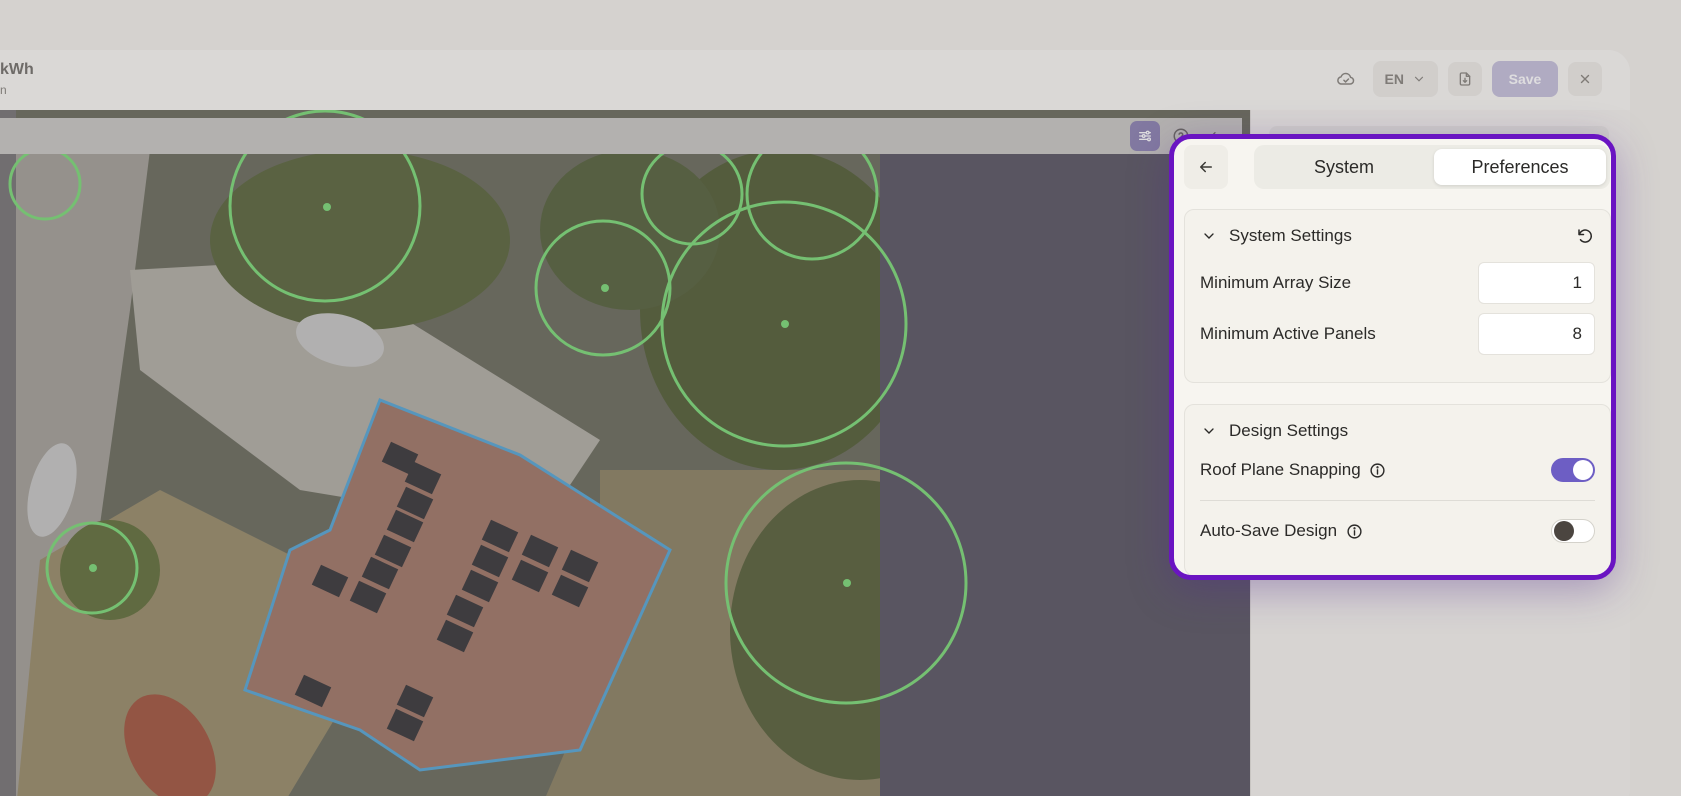 This screenshot has width=1681, height=796. I want to click on arrow-left-icon, so click(1206, 167).